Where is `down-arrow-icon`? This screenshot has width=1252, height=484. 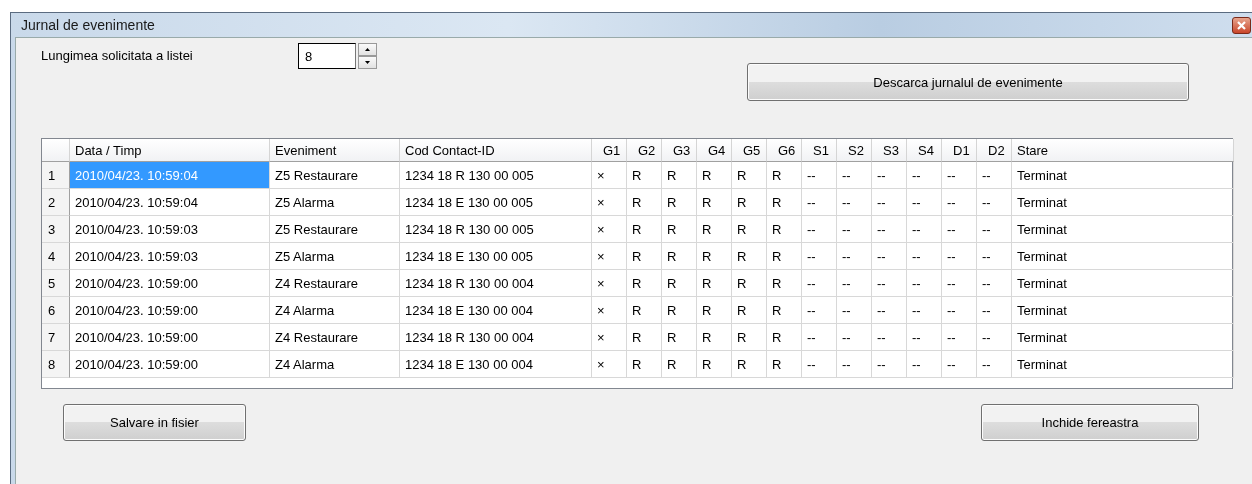
down-arrow-icon is located at coordinates (367, 62).